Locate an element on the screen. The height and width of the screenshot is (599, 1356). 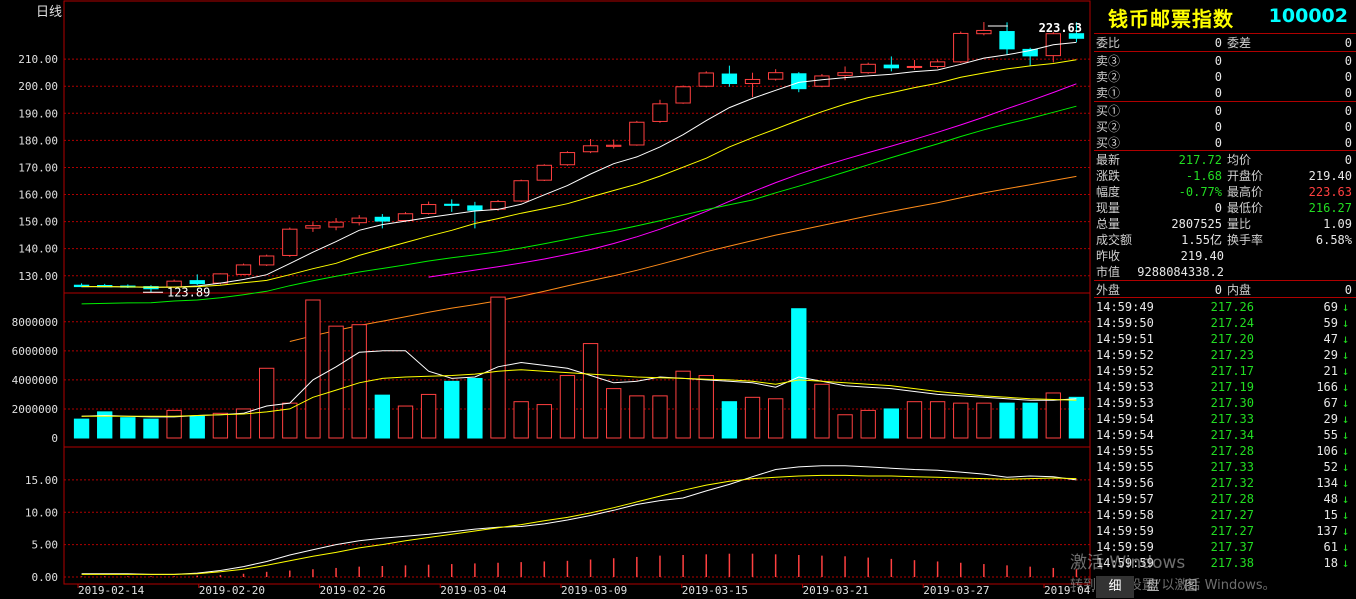
tick-time: 14:59:52 is located at coordinates (1125, 355).